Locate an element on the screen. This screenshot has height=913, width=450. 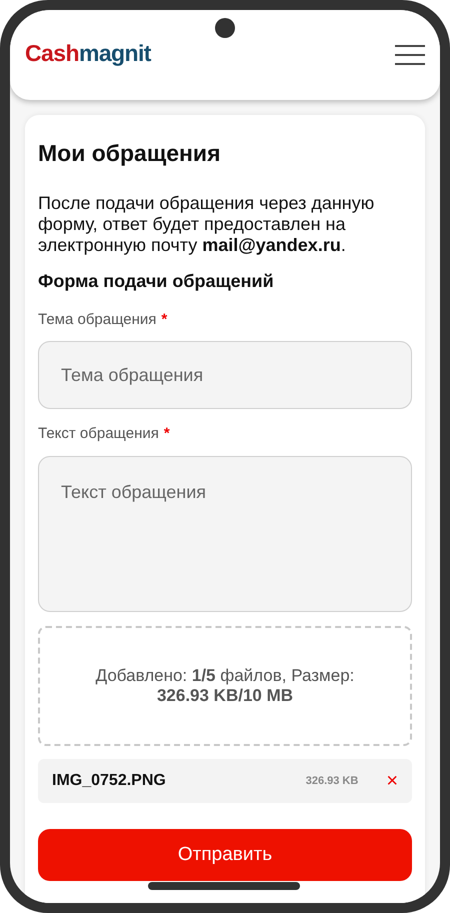
page-title: Мои обращения is located at coordinates (130, 153).